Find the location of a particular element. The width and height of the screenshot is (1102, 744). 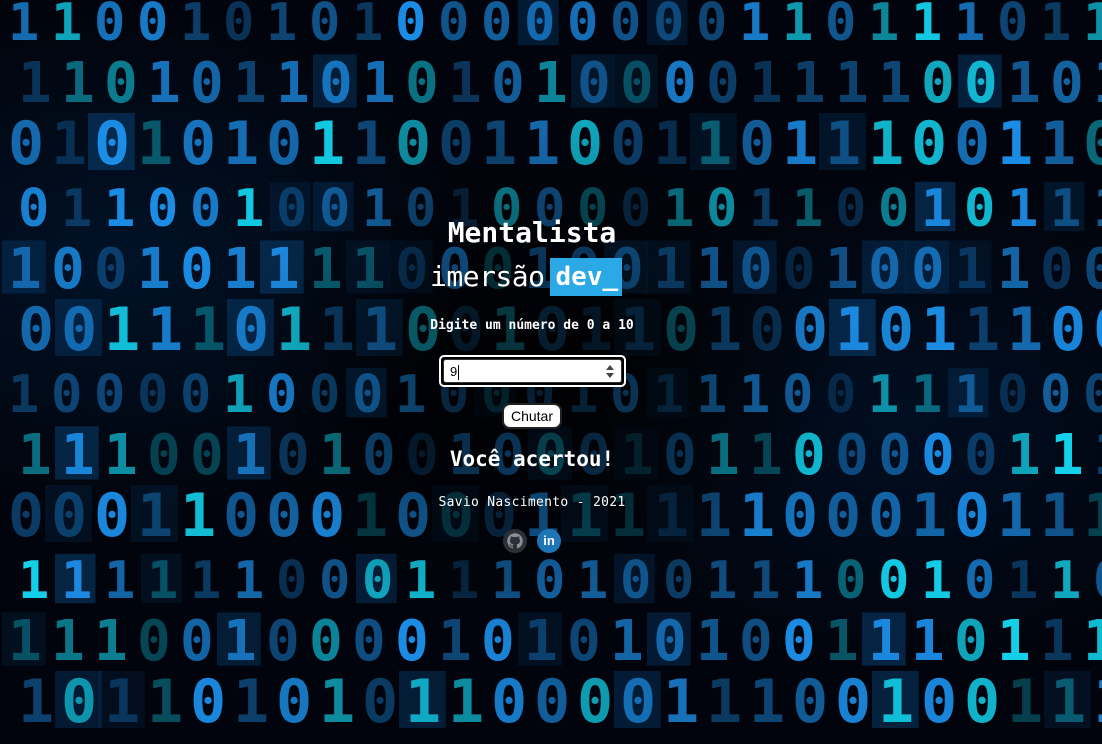

linkedin-link: in is located at coordinates (549, 541).